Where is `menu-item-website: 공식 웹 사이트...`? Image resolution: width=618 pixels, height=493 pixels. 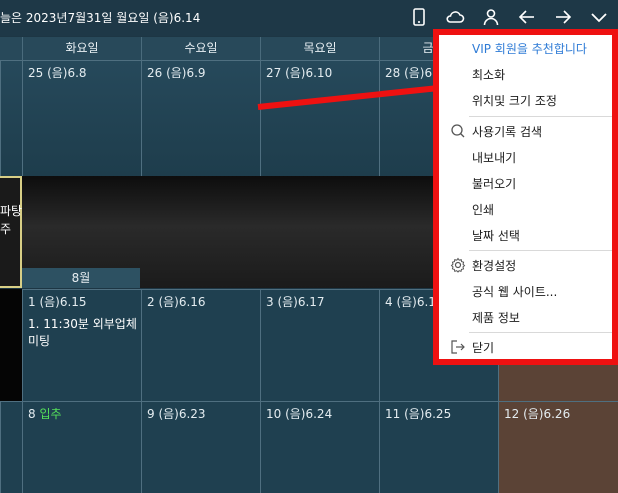
menu-item-website: 공식 웹 사이트... is located at coordinates (525, 291).